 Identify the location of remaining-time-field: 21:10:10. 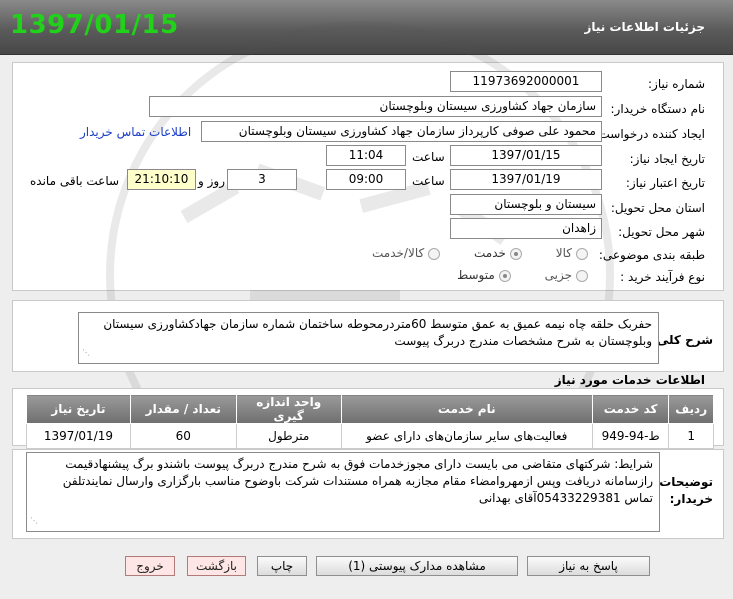
(161, 179).